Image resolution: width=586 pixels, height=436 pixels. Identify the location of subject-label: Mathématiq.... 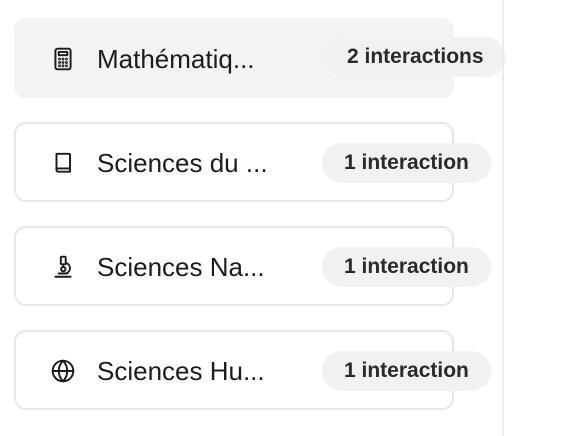
(176, 59).